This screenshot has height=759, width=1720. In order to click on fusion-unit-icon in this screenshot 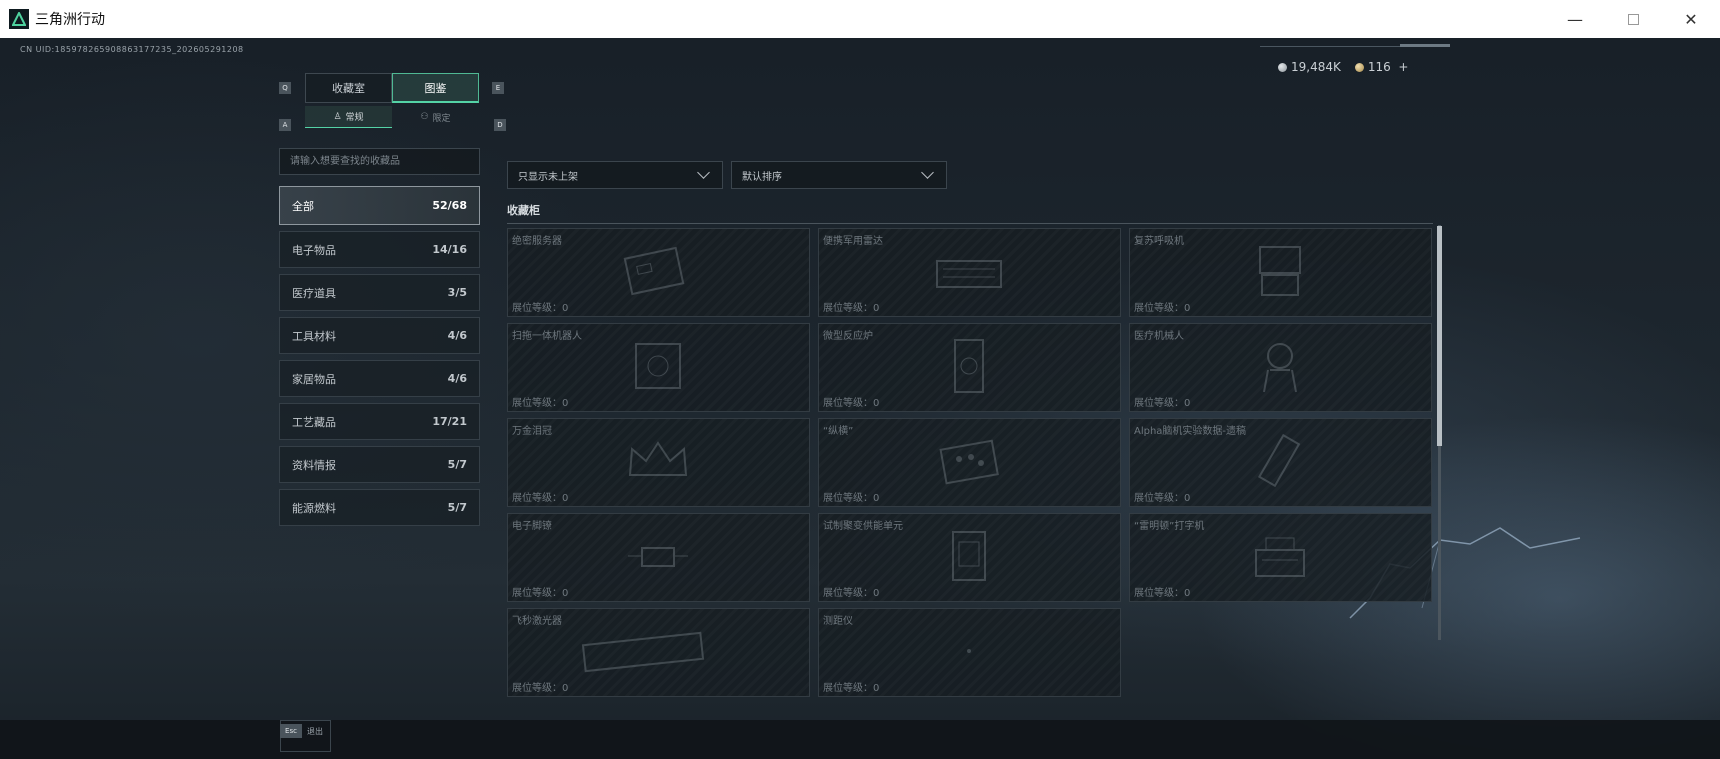, I will do `click(969, 556)`.